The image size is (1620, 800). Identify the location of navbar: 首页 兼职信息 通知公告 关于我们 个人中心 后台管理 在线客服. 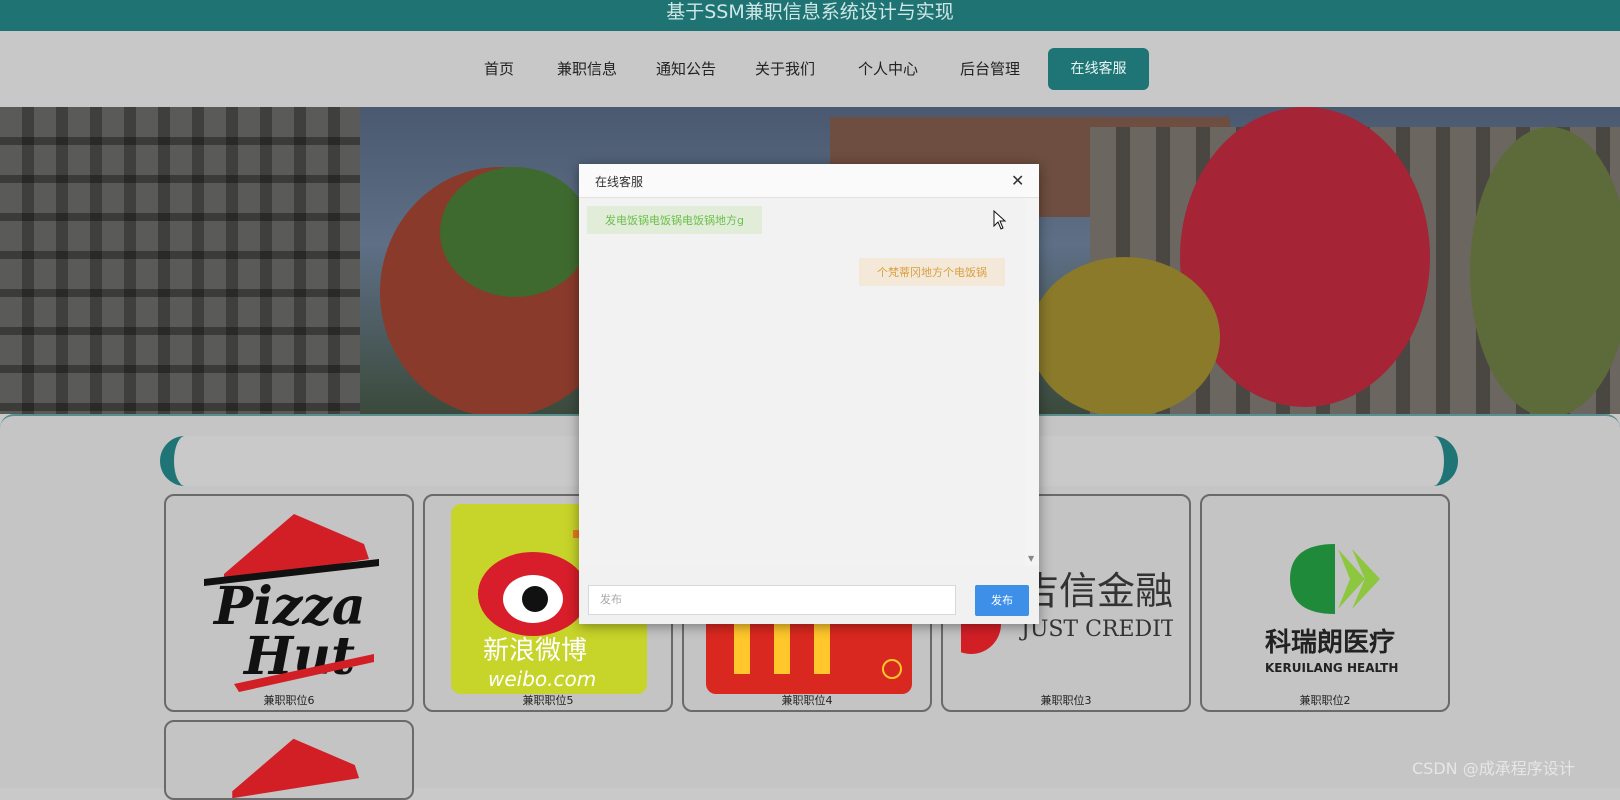
(810, 69).